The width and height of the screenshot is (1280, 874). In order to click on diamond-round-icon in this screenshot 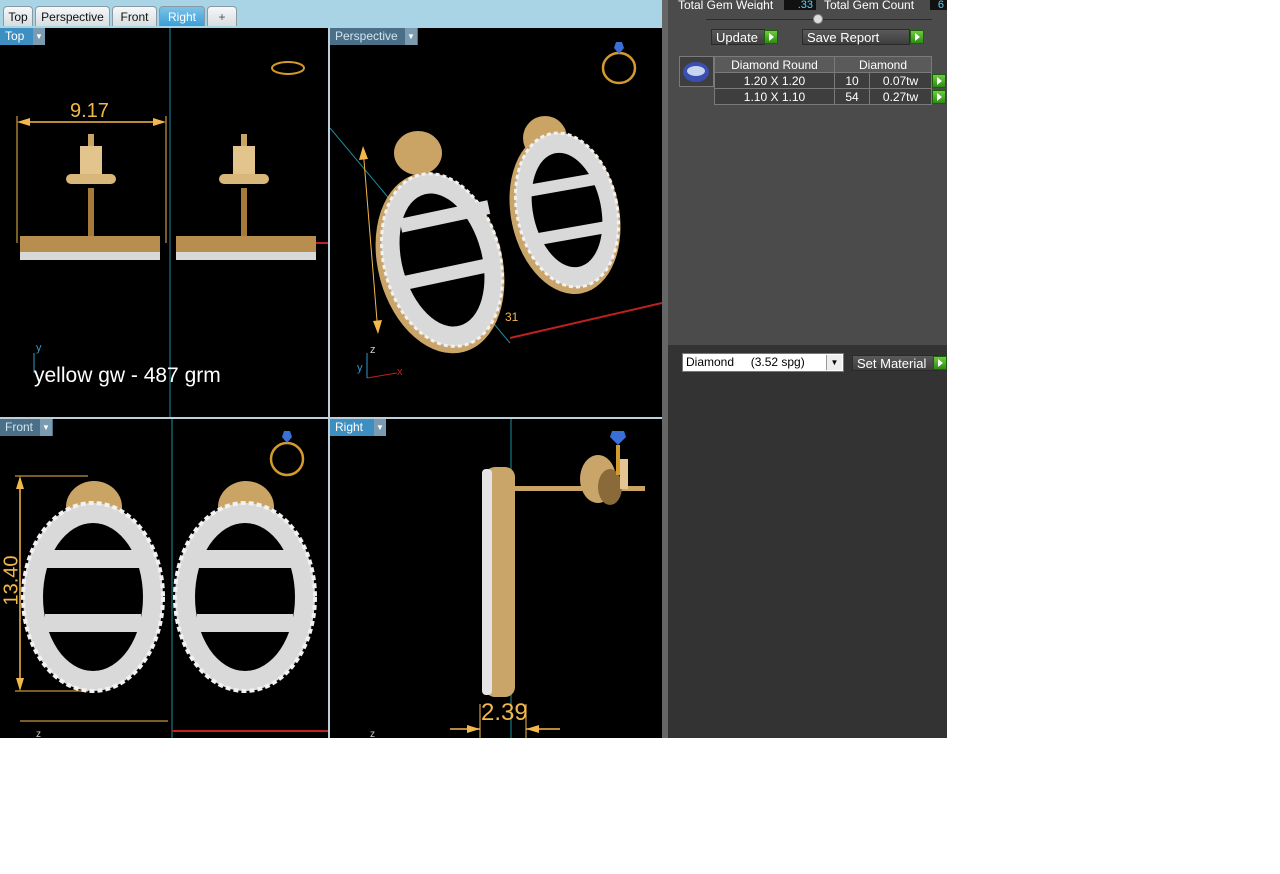, I will do `click(696, 72)`.